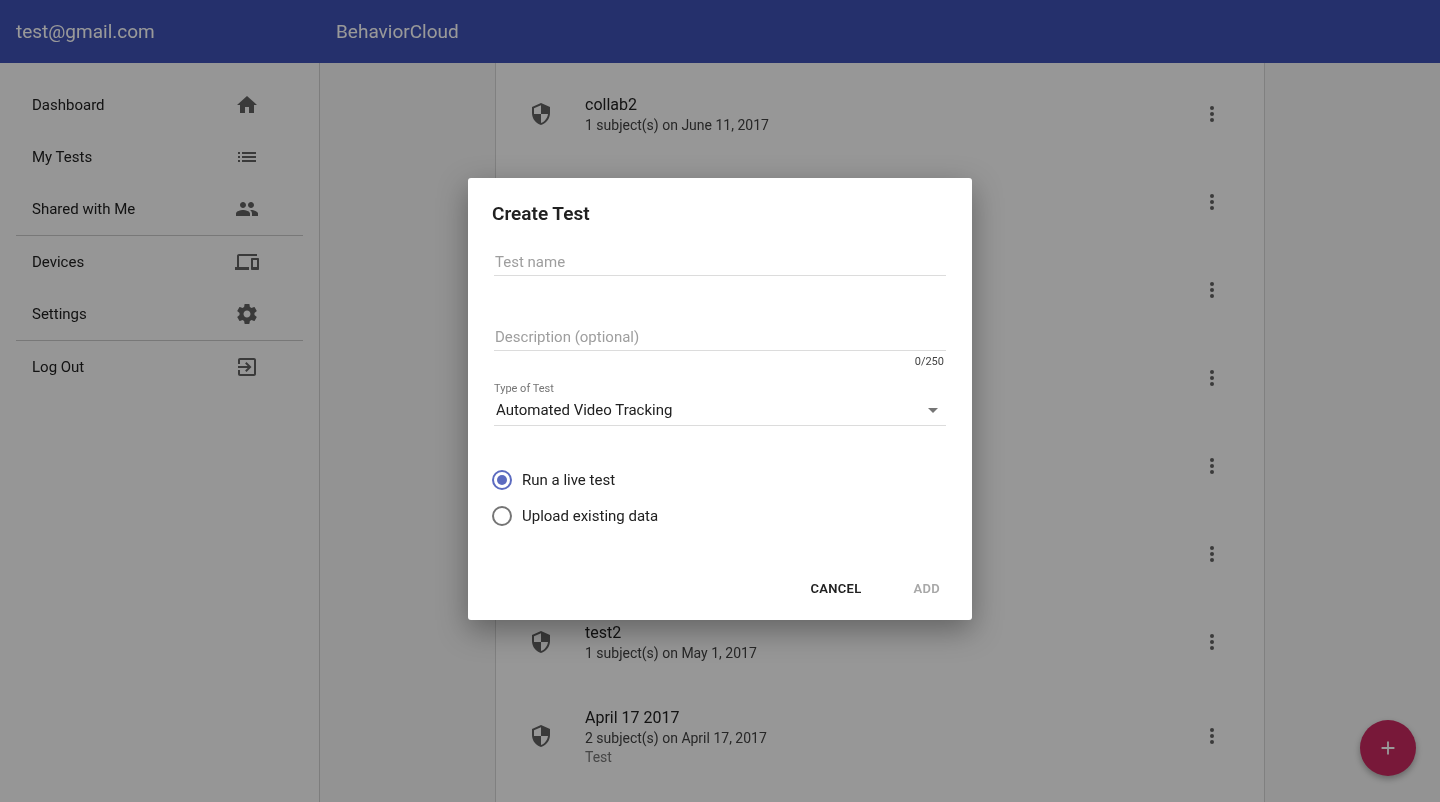  I want to click on sidebar-item: Dashboard, so click(159, 105).